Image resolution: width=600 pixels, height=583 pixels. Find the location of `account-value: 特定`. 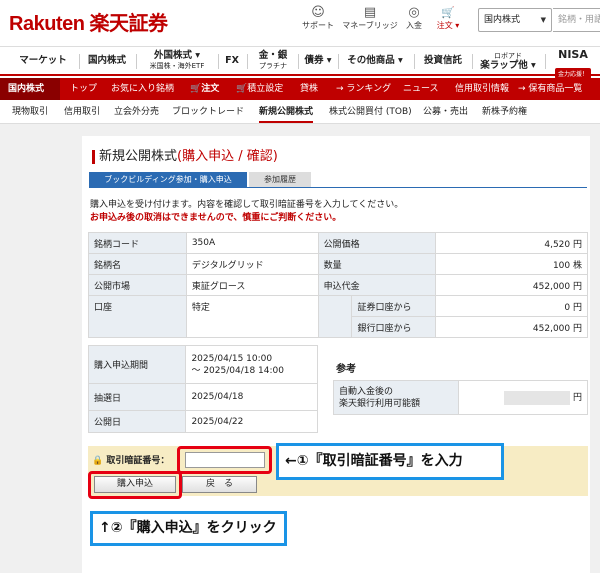

account-value: 特定 is located at coordinates (252, 316).